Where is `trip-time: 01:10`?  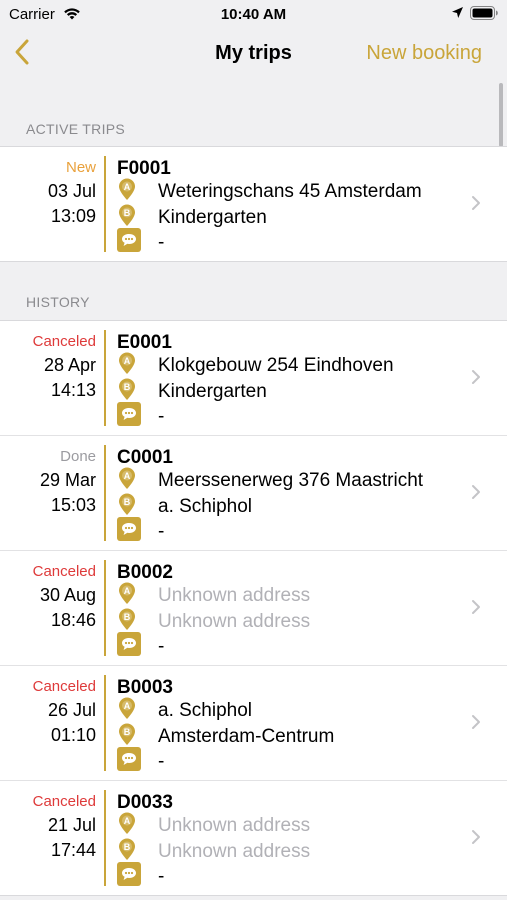
trip-time: 01:10 is located at coordinates (73, 735).